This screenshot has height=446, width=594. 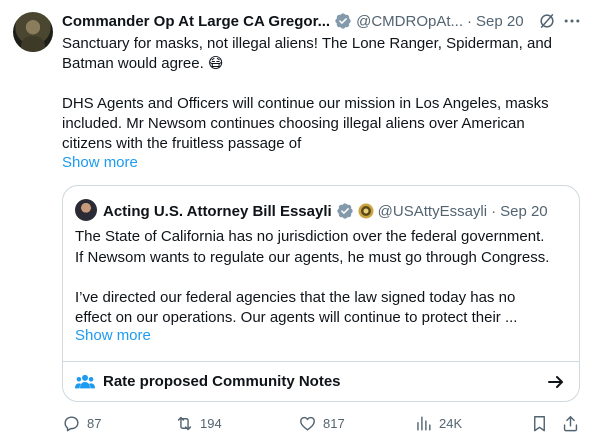 I want to click on quote-date: Sep 20, so click(x=524, y=211).